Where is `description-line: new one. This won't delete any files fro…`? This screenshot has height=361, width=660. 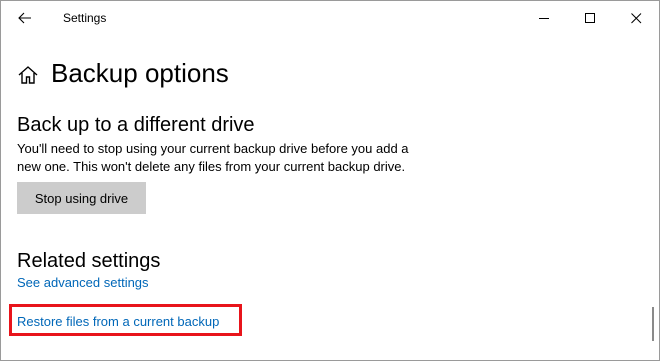
description-line: new one. This won't delete any files fro… is located at coordinates (211, 166).